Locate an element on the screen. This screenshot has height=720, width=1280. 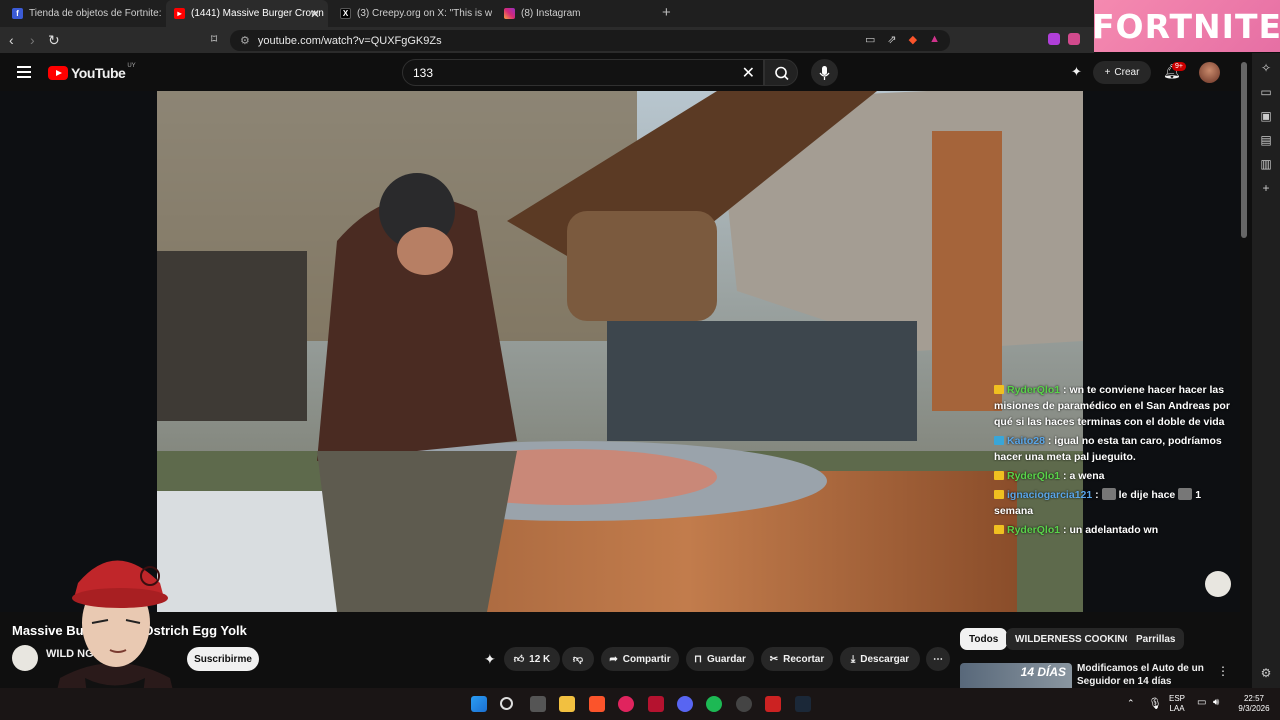
tab-youtube: ▸ (1441) Massive Burger Crown ✕ is located at coordinates (247, 13).